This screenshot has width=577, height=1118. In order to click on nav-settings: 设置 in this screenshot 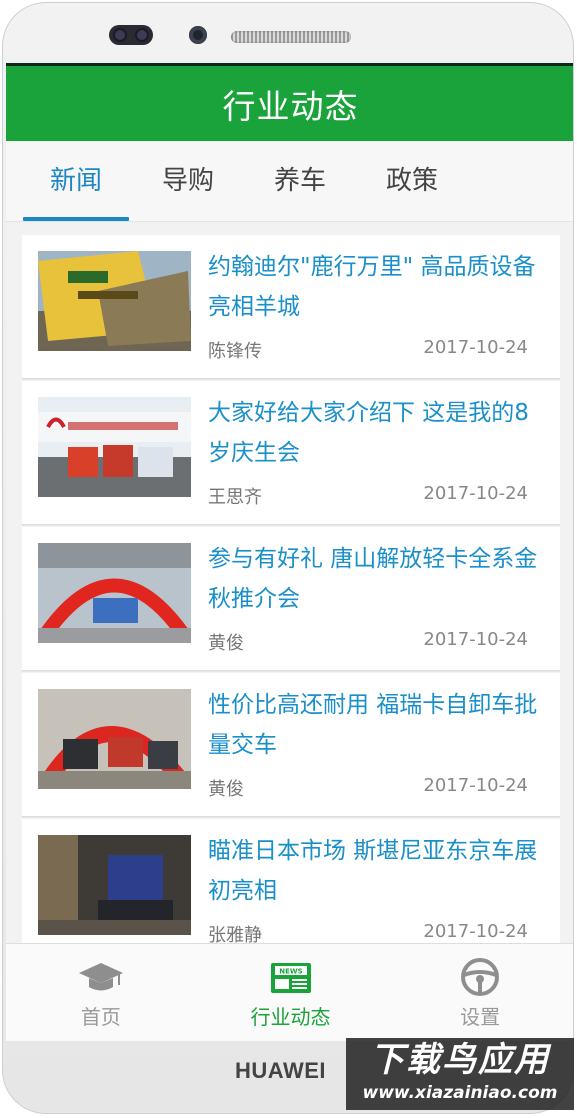, I will do `click(479, 992)`.